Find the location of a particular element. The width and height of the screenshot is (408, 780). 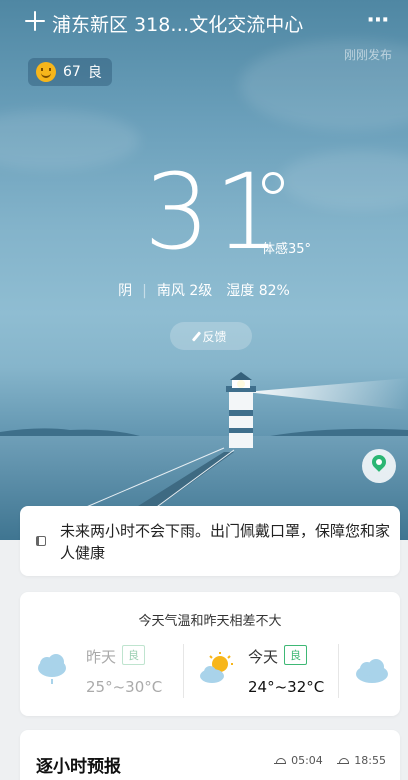

precipitation-notice: 未来两小时不会下雨。出门佩戴口罩，保障您和家人健康 is located at coordinates (210, 541).